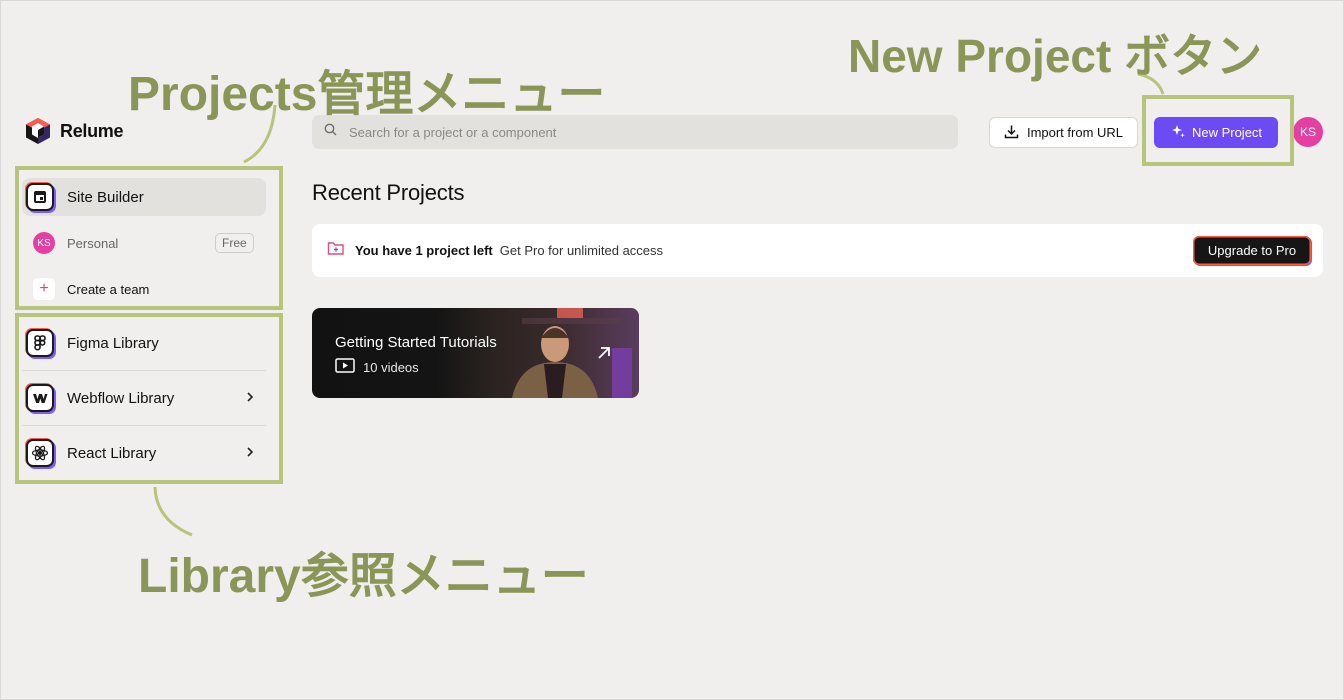 The image size is (1344, 700). I want to click on relume-logo-icon, so click(38, 131).